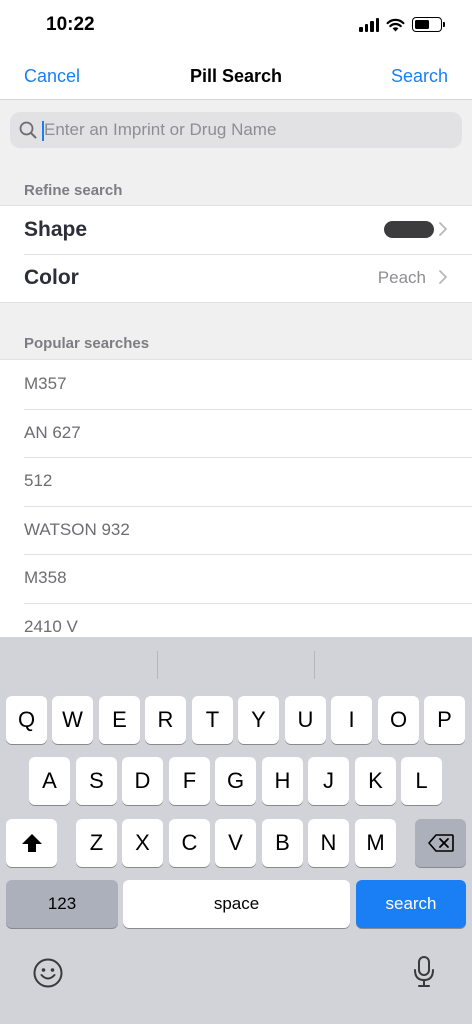 This screenshot has height=1024, width=472. Describe the element at coordinates (409, 229) in the screenshot. I see `pill-shape-preview` at that location.